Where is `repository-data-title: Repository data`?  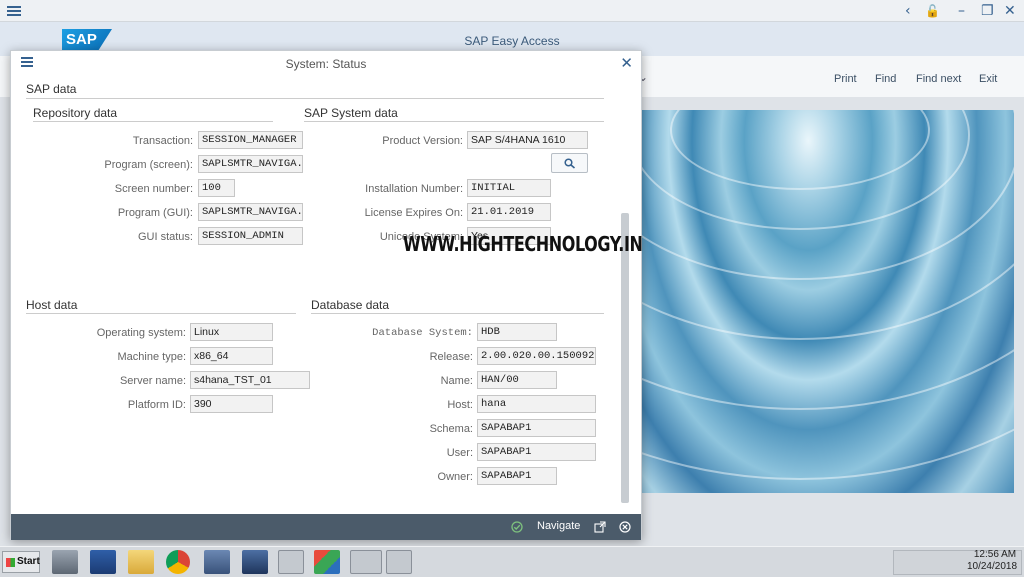 repository-data-title: Repository data is located at coordinates (75, 113).